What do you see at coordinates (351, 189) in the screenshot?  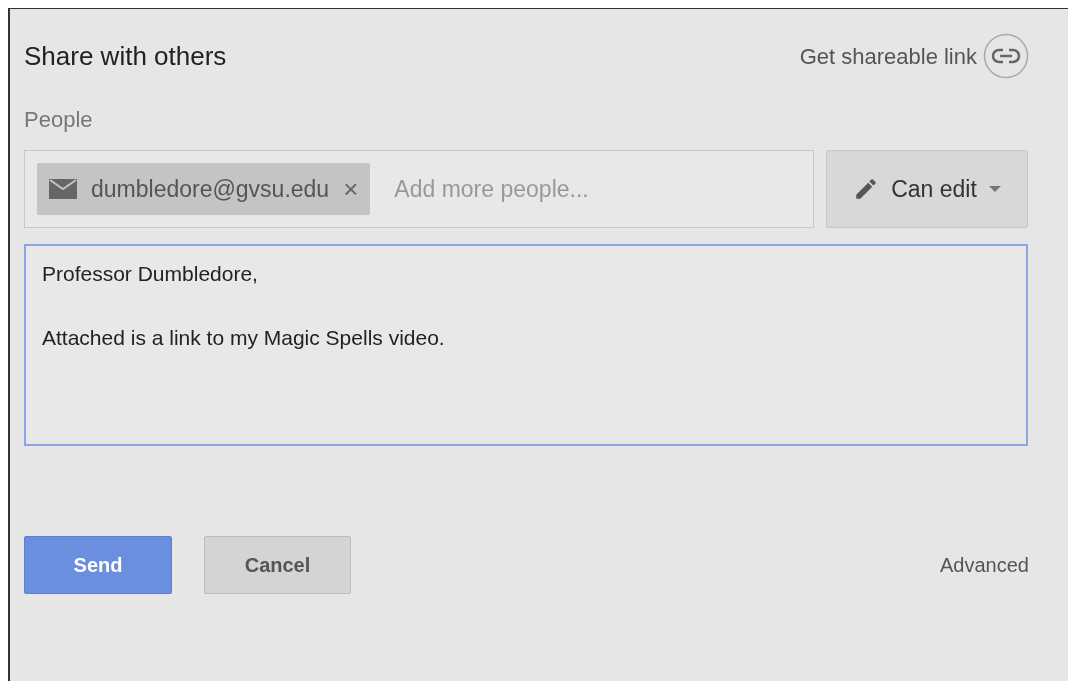 I see `remove-recipient-button: ×` at bounding box center [351, 189].